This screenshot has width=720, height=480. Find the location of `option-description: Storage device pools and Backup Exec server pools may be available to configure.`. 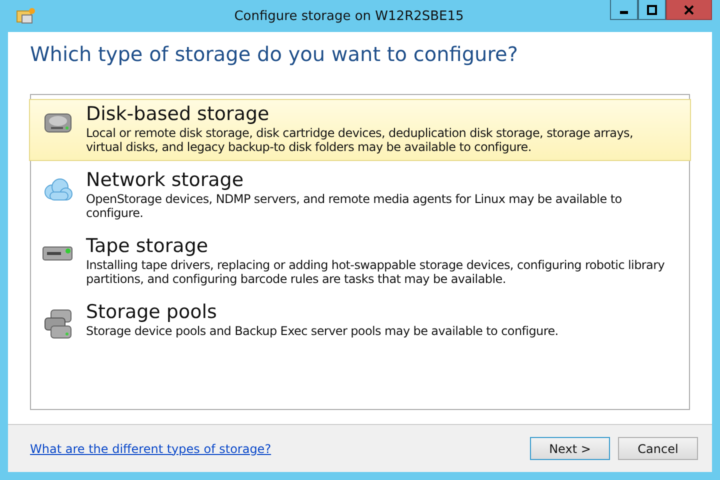

option-description: Storage device pools and Backup Exec server pools may be available to configure. is located at coordinates (322, 331).